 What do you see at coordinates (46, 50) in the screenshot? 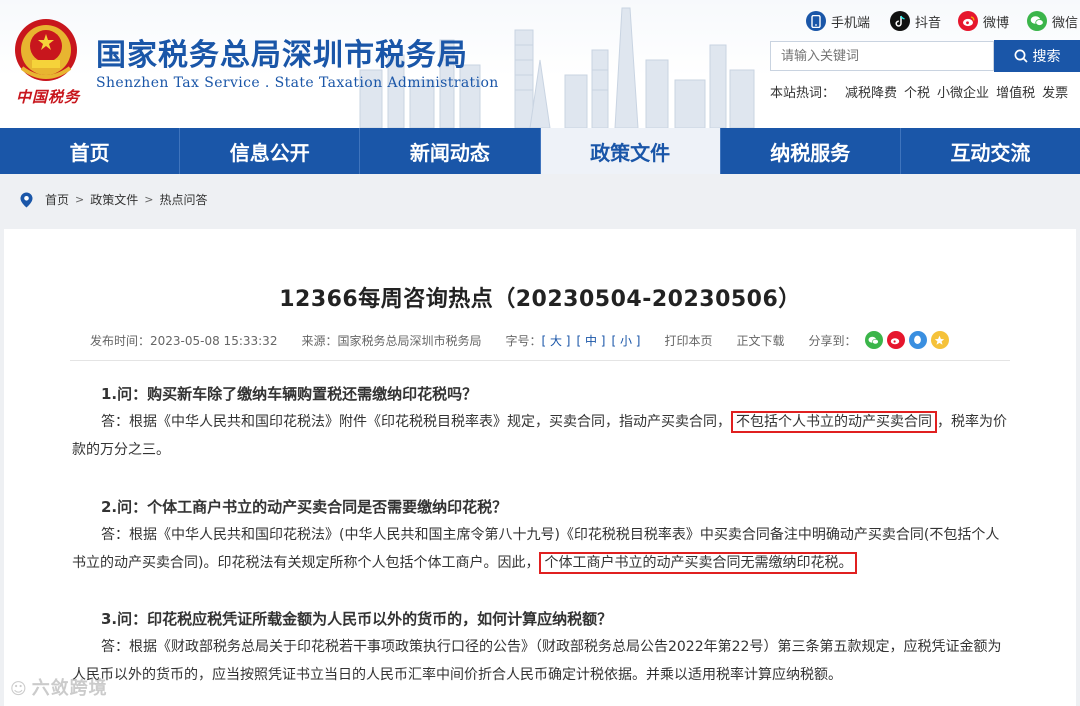
I see `tax-emblem-logo` at bounding box center [46, 50].